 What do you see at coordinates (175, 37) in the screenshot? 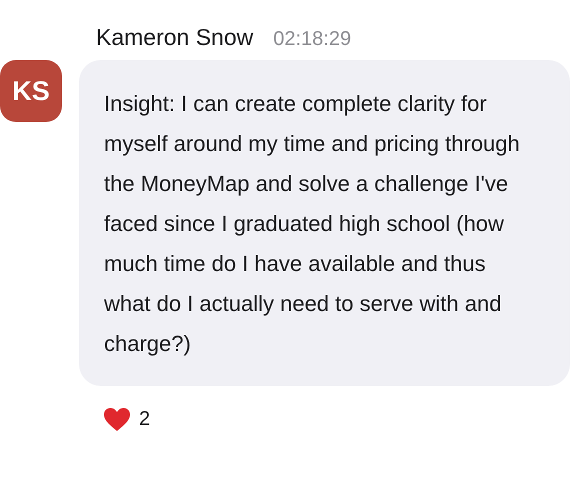
I see `author-name: Kameron Snow` at bounding box center [175, 37].